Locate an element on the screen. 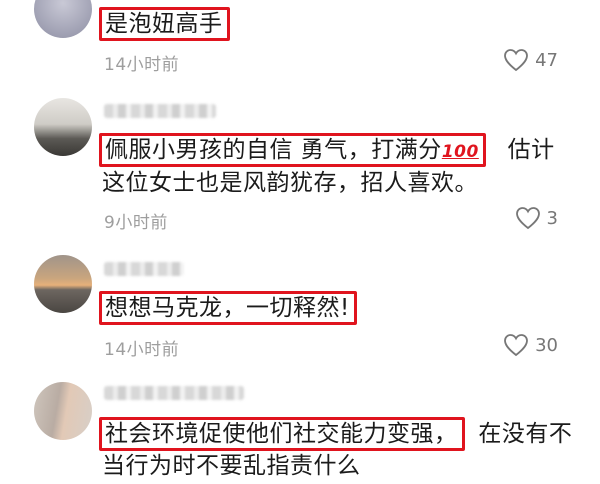  like-button: 47 is located at coordinates (530, 60).